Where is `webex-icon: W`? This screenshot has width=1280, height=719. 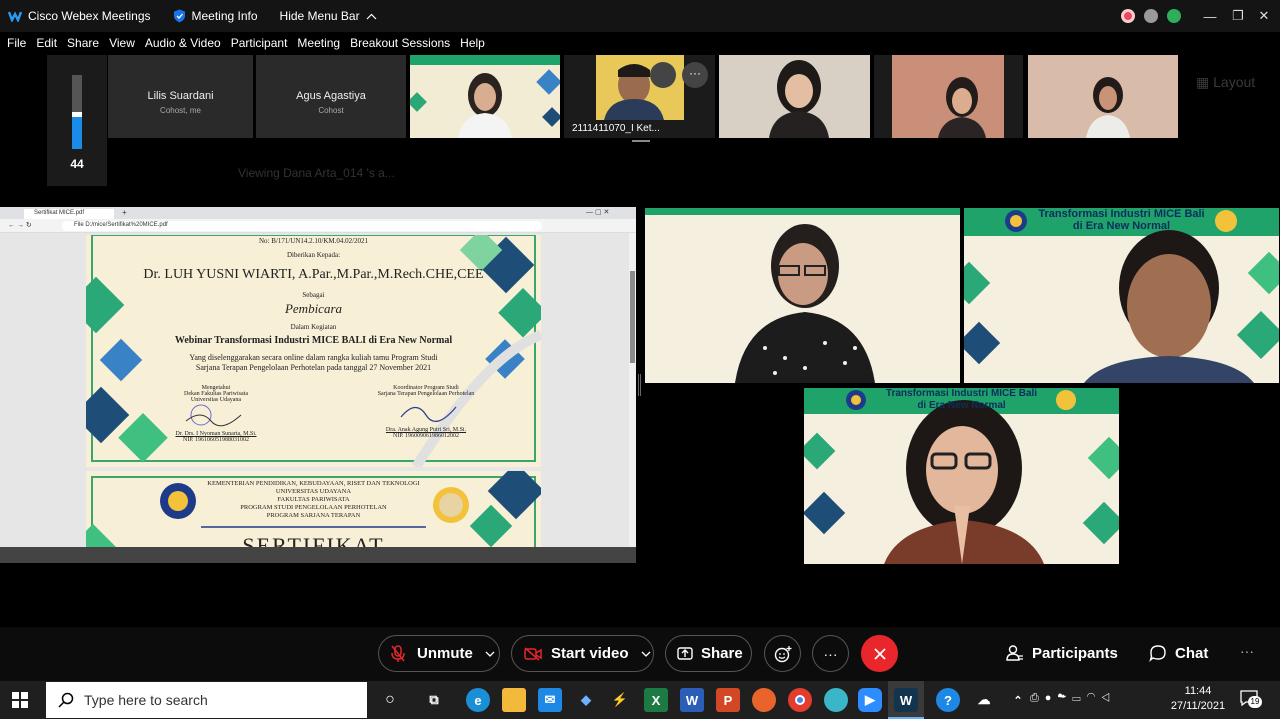
webex-icon: W is located at coordinates (906, 700).